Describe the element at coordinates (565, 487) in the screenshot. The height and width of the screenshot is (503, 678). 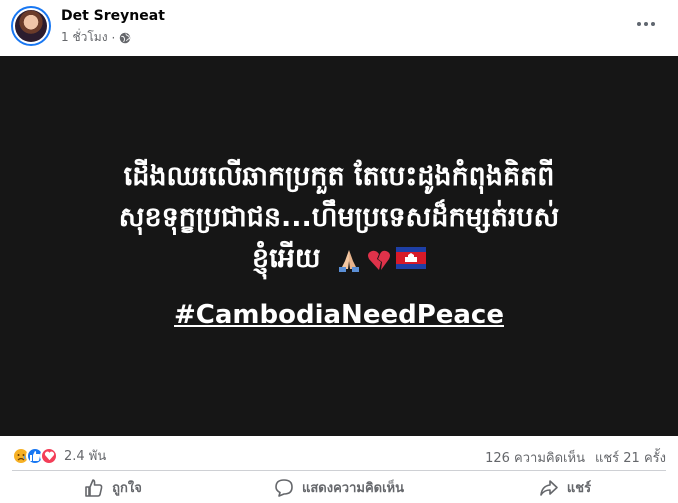
I see `share-button: แชร์` at that location.